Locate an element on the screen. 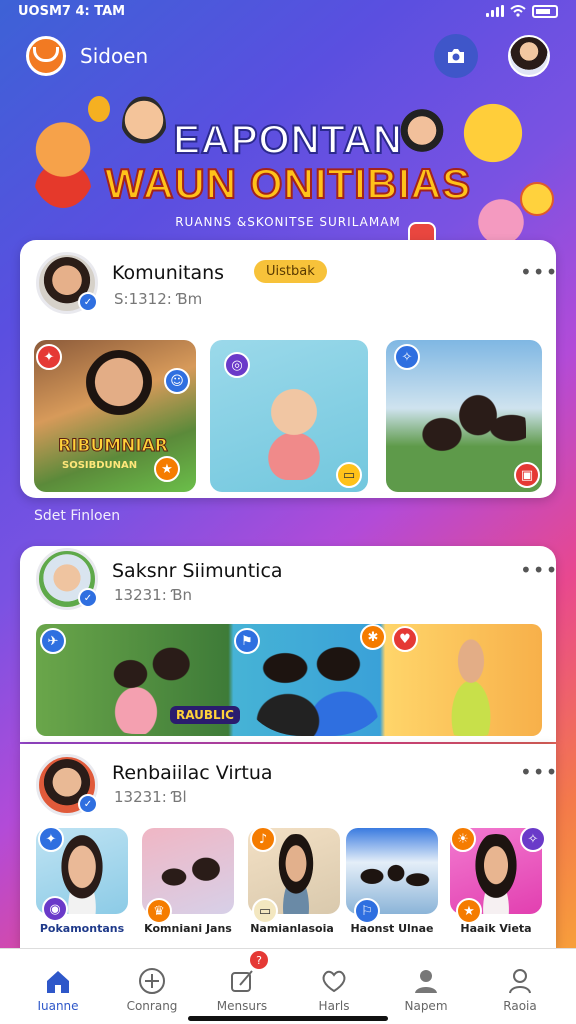  event-label: Haaik Vieta is located at coordinates (496, 928).